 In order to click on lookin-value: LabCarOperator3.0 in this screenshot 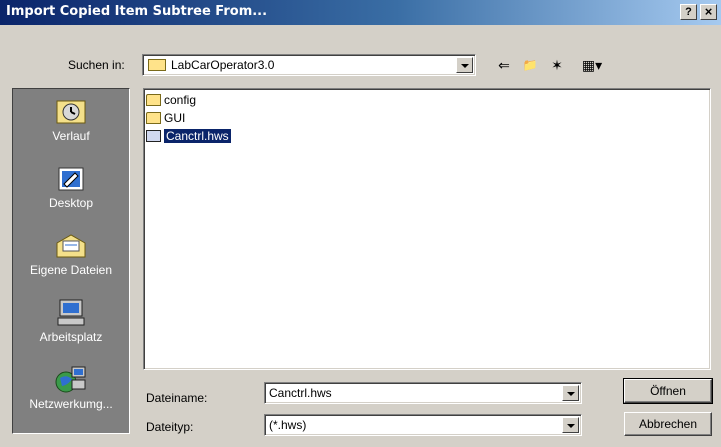, I will do `click(223, 65)`.